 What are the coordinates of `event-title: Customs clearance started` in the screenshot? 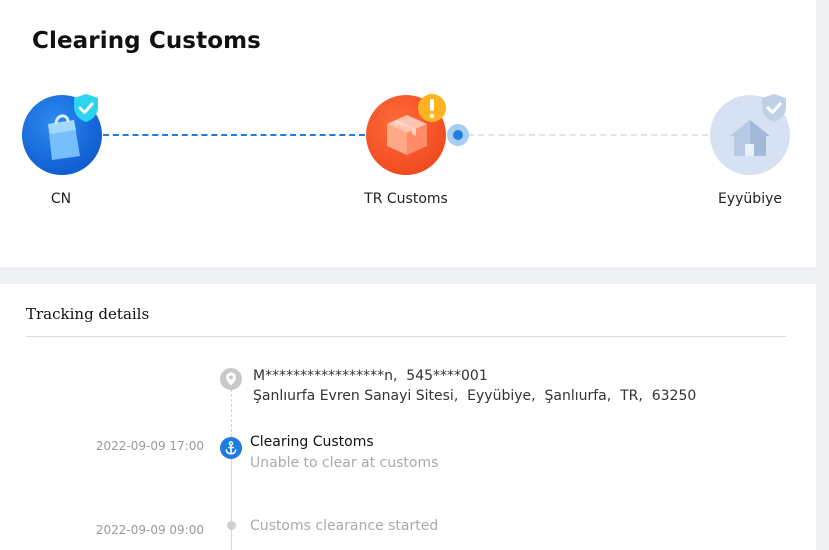 It's located at (344, 526).